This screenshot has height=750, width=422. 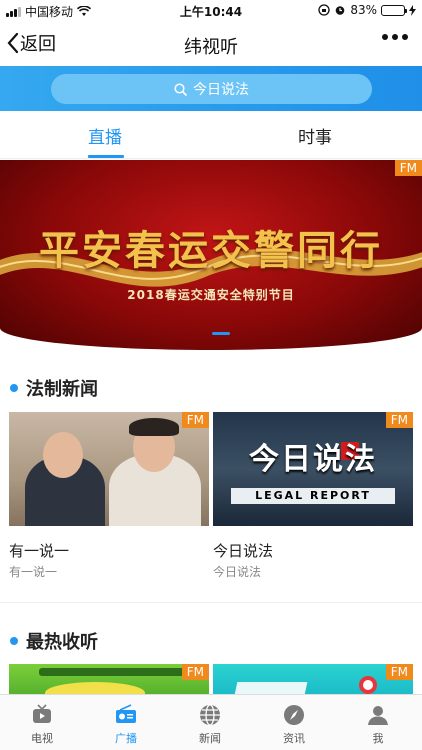 I want to click on user-icon, so click(x=378, y=715).